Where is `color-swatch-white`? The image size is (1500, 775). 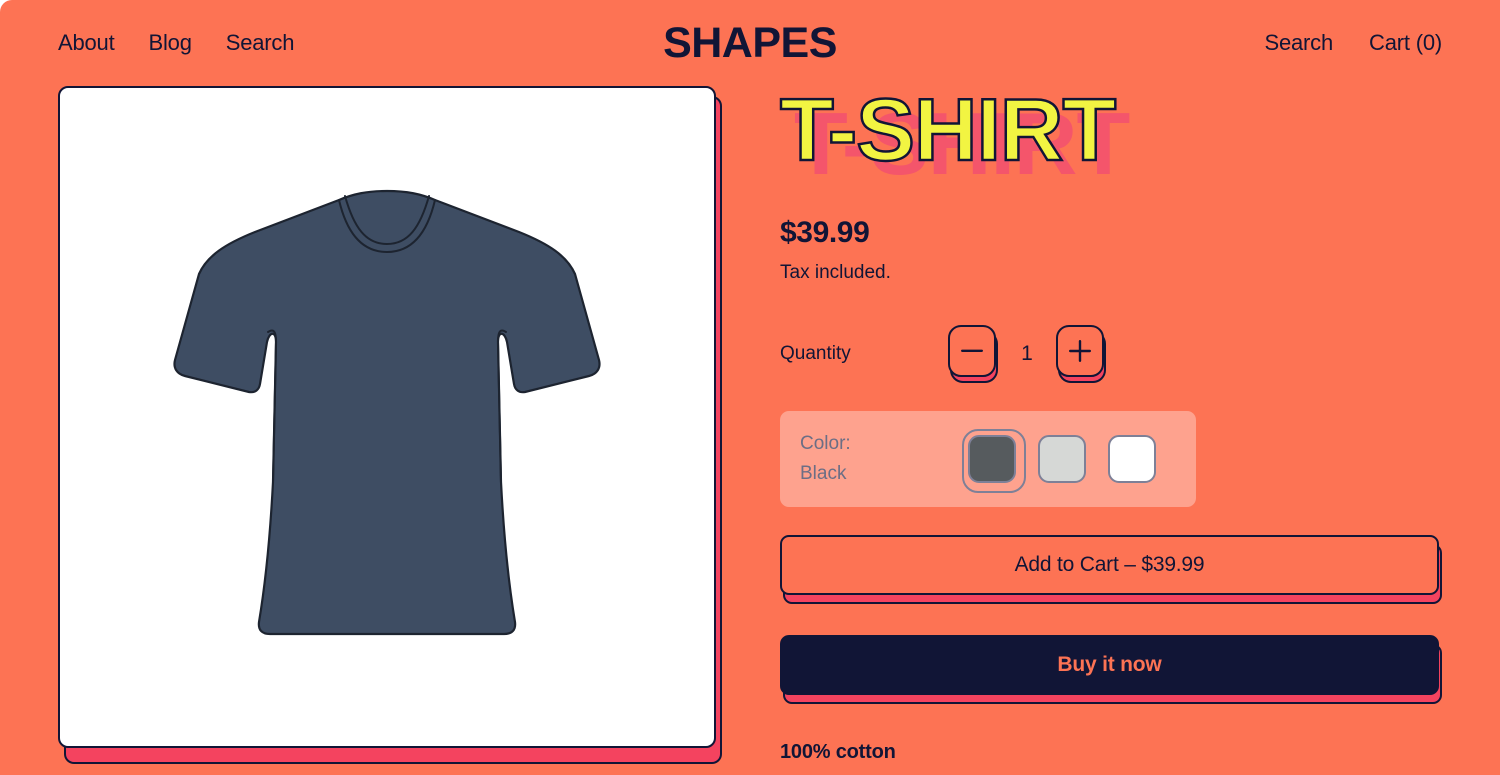 color-swatch-white is located at coordinates (1132, 459).